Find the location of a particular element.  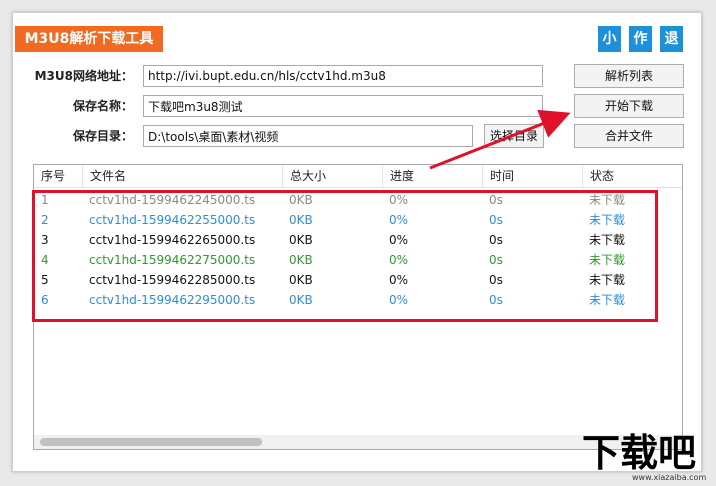

site-watermark: 下载吧 www.xiazaiba.com is located at coordinates (646, 453).